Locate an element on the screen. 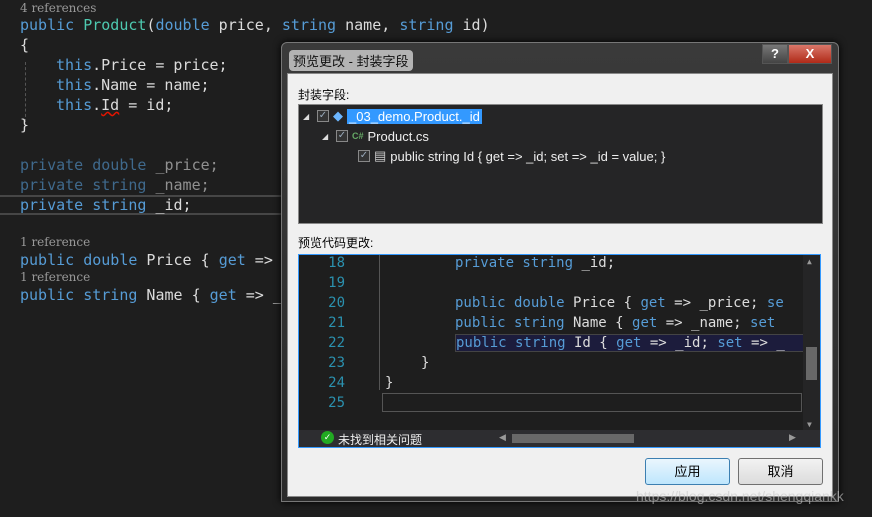 The width and height of the screenshot is (872, 517). code-line: { is located at coordinates (25, 45).